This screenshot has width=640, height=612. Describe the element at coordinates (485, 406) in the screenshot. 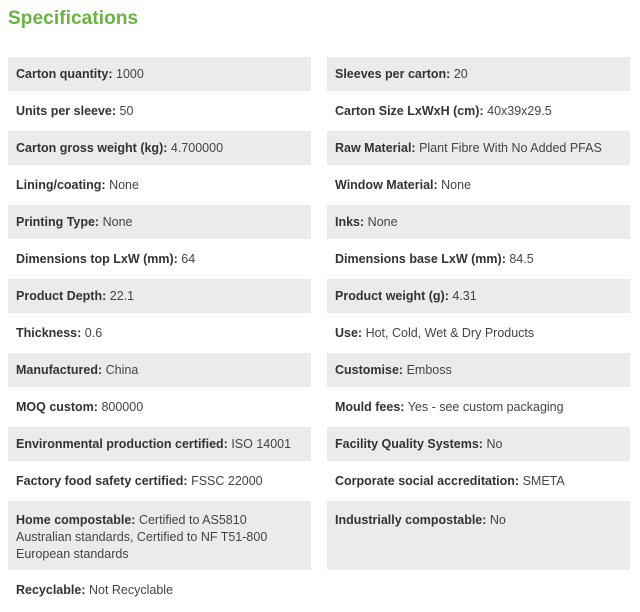

I see `spec-value: Yes - see custom packaging` at that location.